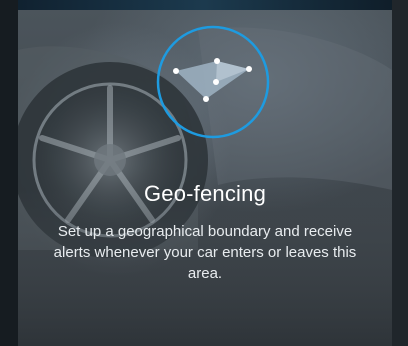 This screenshot has height=346, width=408. I want to click on top-edge, so click(204, 5).